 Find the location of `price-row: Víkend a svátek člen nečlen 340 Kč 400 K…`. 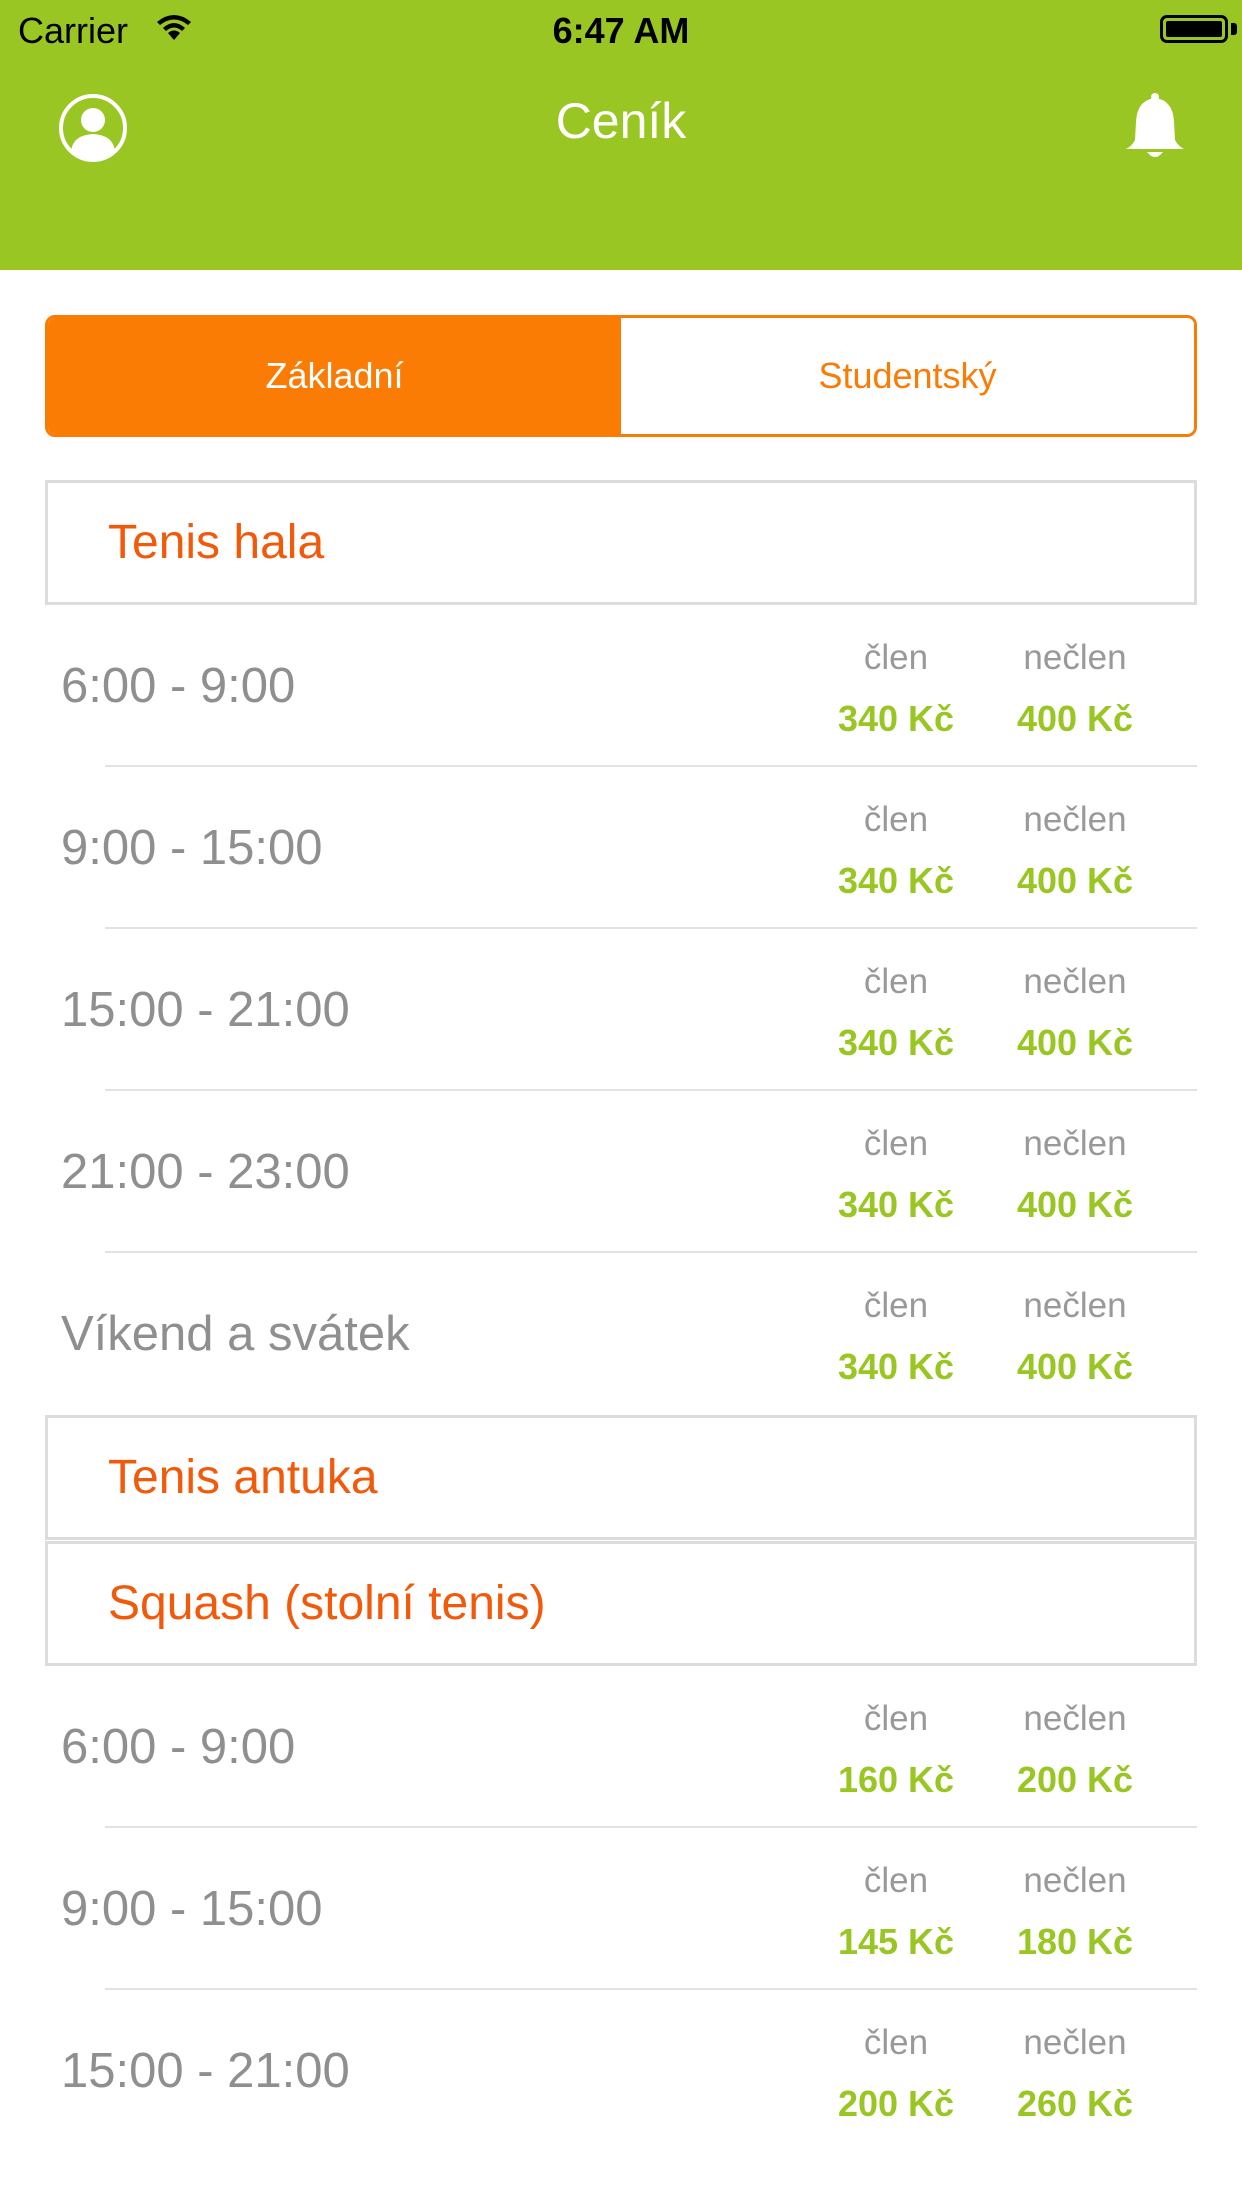

price-row: Víkend a svátek člen nečlen 340 Kč 400 K… is located at coordinates (621, 1334).